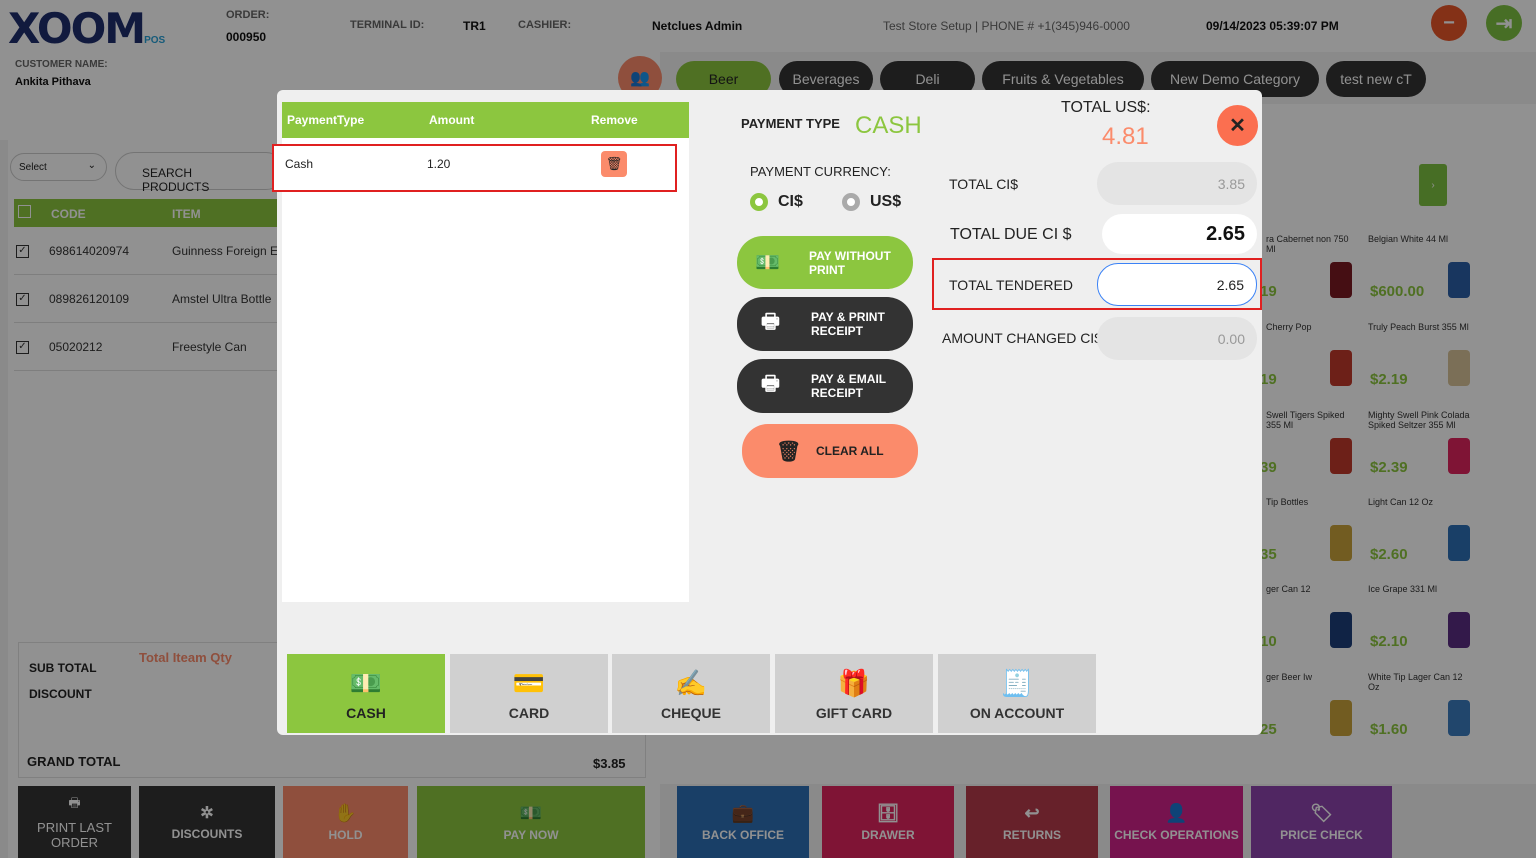 The height and width of the screenshot is (858, 1536). I want to click on pay-print-receipt-button: 🖶 PAY & PRINT RECEIPT, so click(825, 324).